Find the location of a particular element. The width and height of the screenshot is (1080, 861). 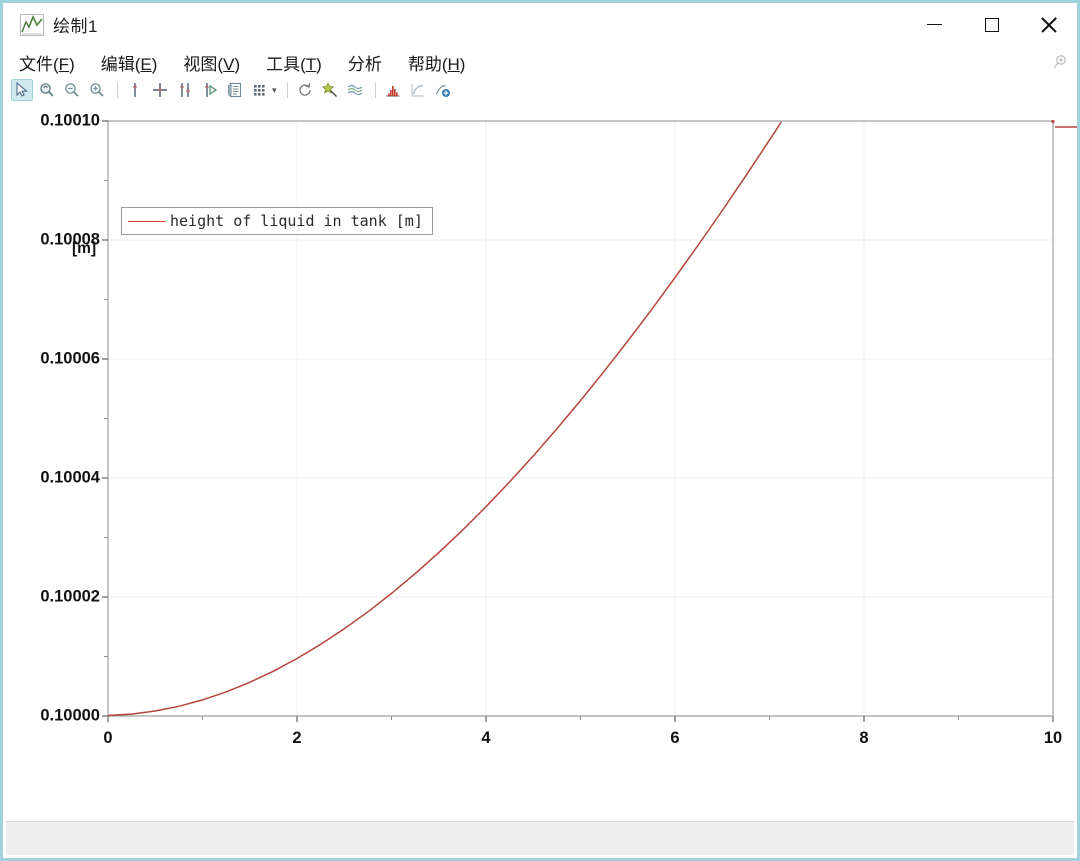

menu-item-help: 帮助(H) is located at coordinates (437, 62).